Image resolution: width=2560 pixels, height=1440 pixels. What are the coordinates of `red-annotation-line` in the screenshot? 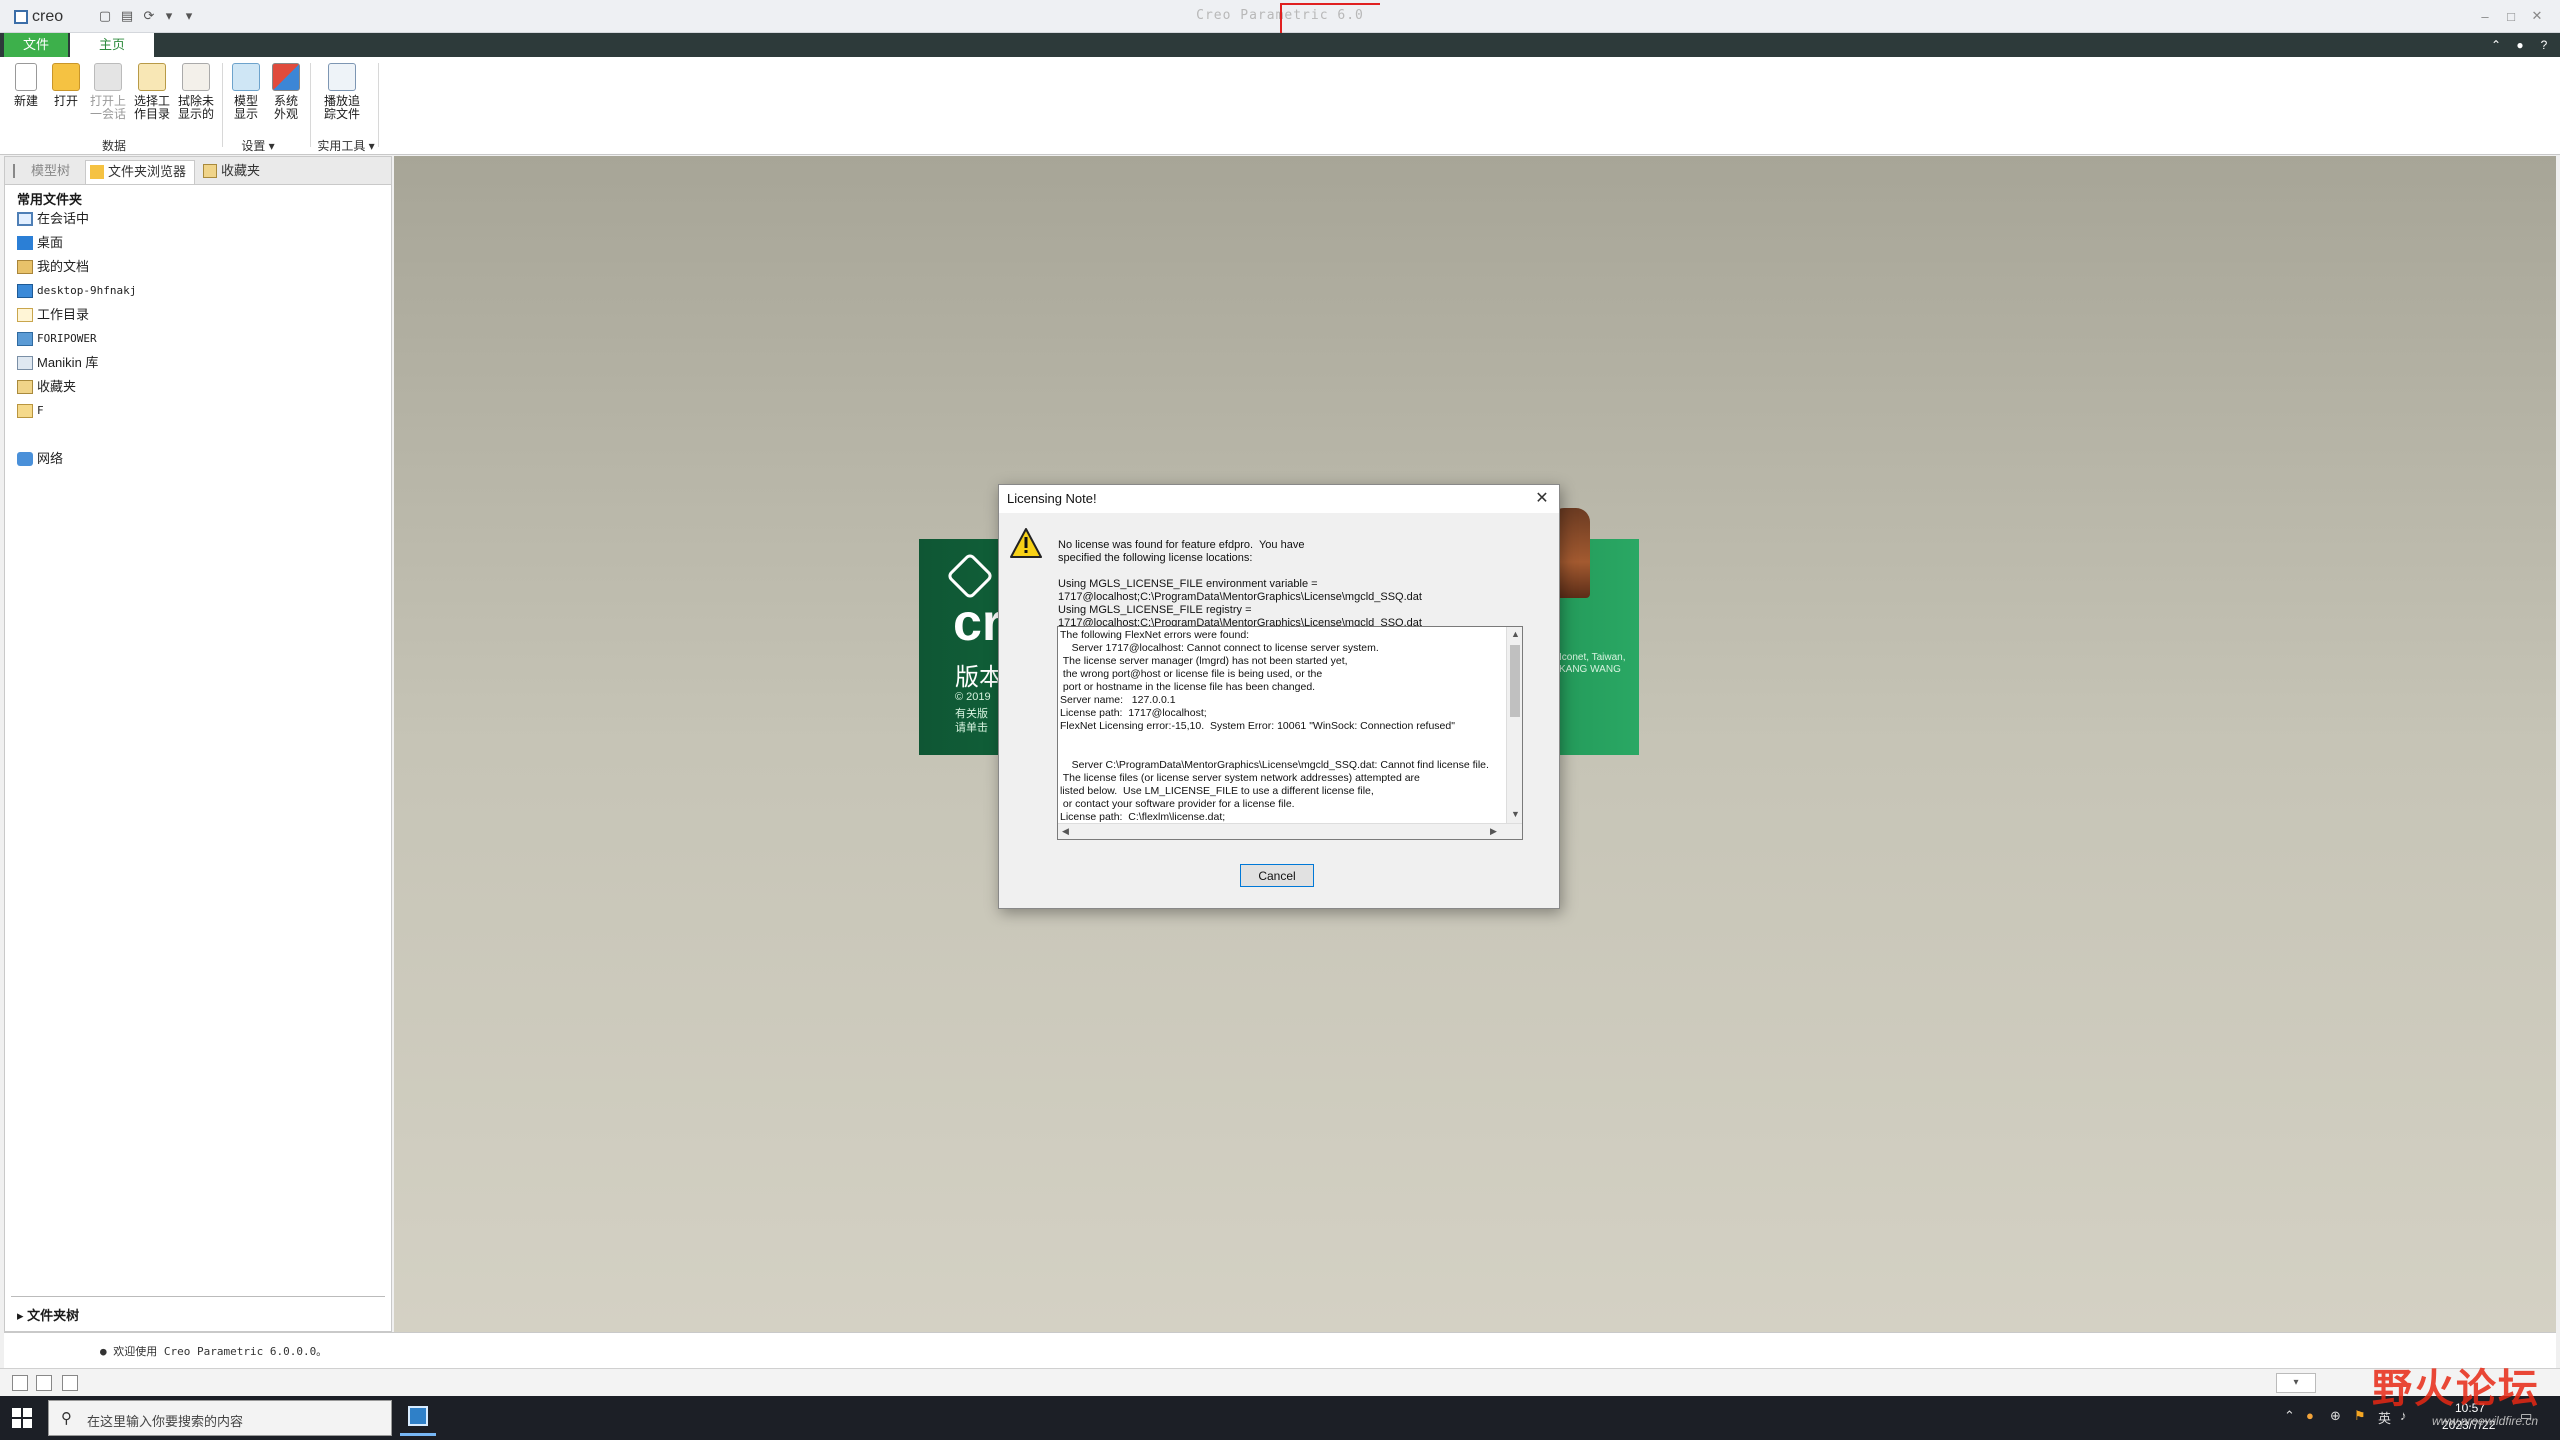 It's located at (1331, 4).